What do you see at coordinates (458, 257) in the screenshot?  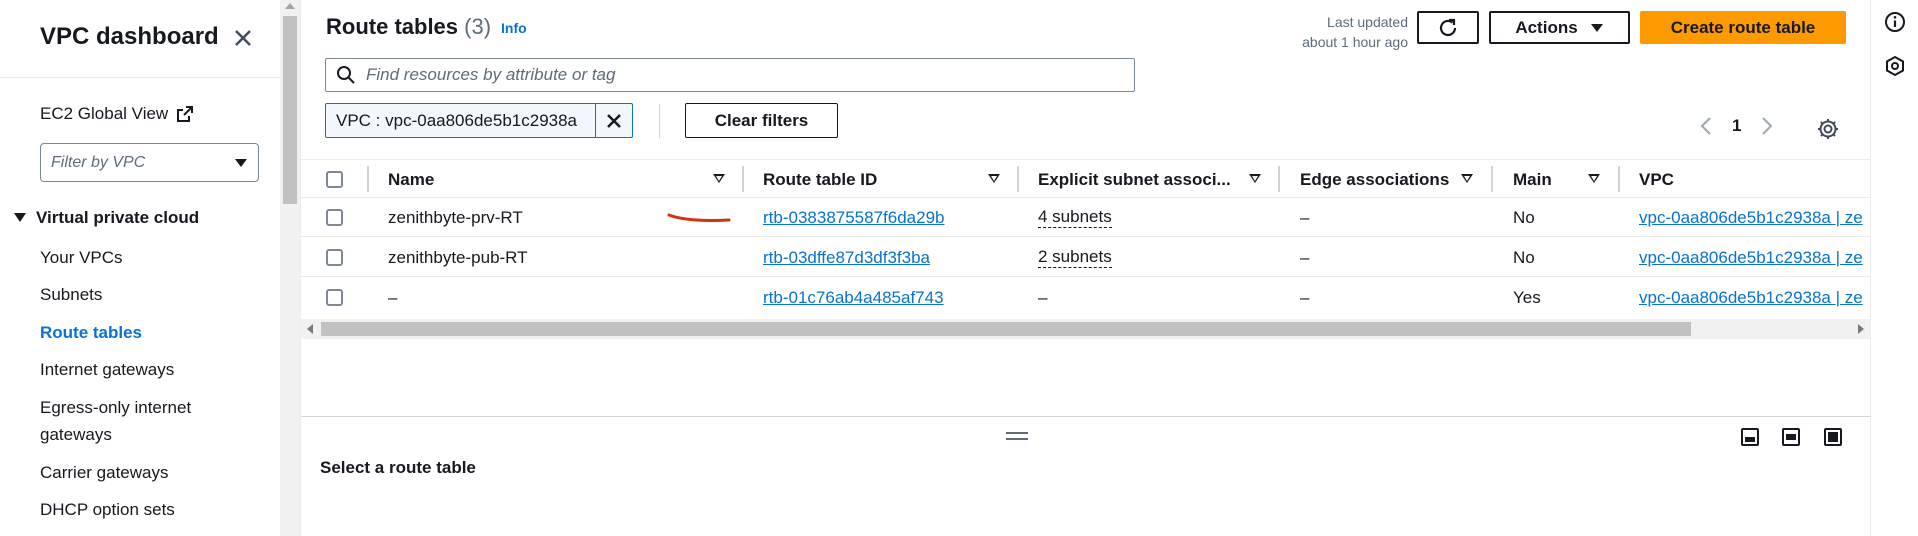 I see `row-name: zenithbyte-pub-RT` at bounding box center [458, 257].